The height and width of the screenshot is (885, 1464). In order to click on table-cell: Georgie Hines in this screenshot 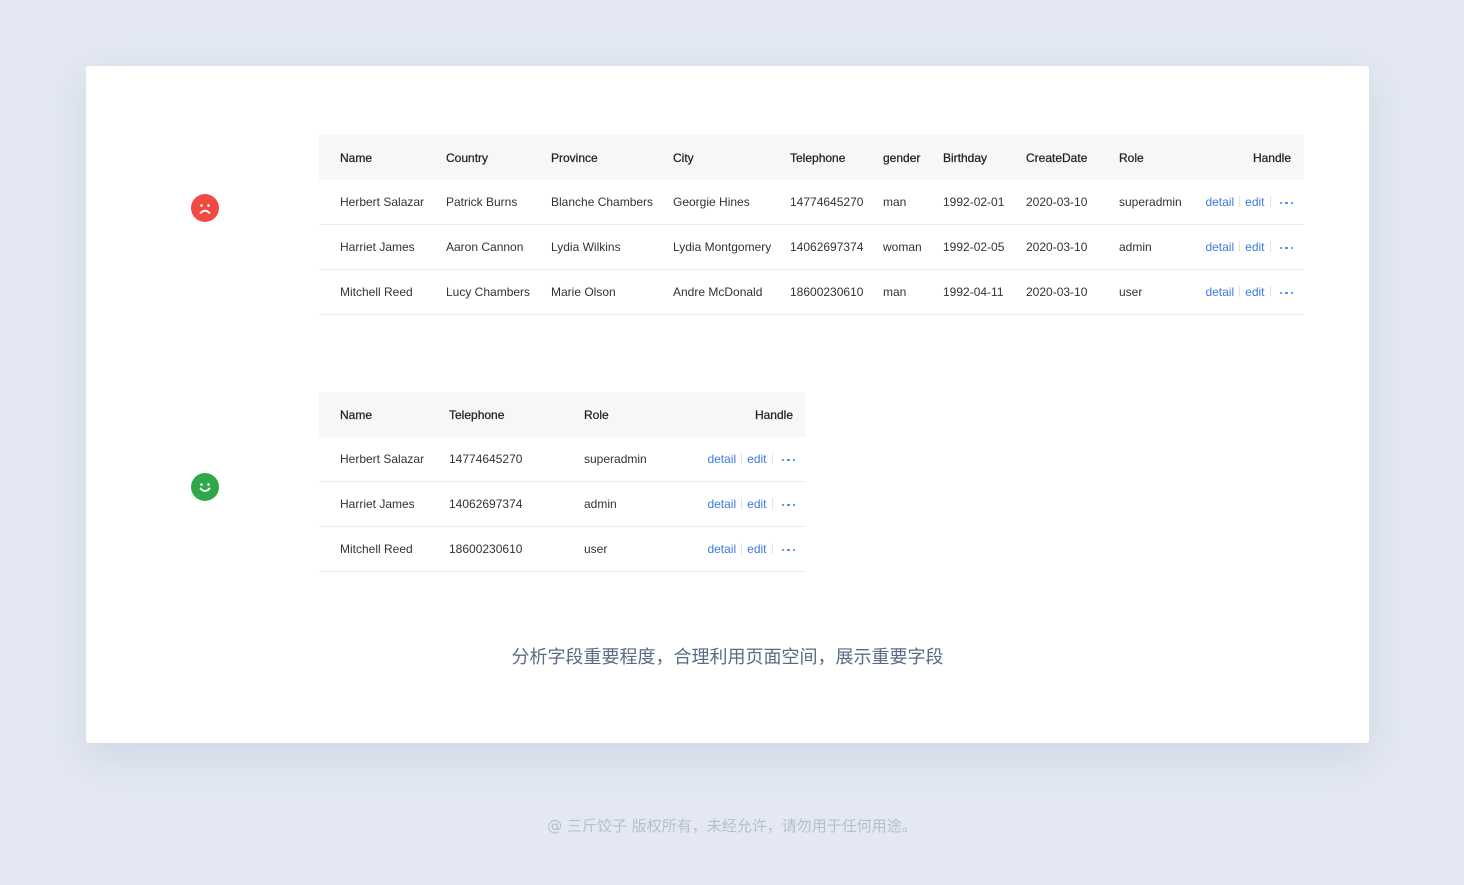, I will do `click(731, 202)`.